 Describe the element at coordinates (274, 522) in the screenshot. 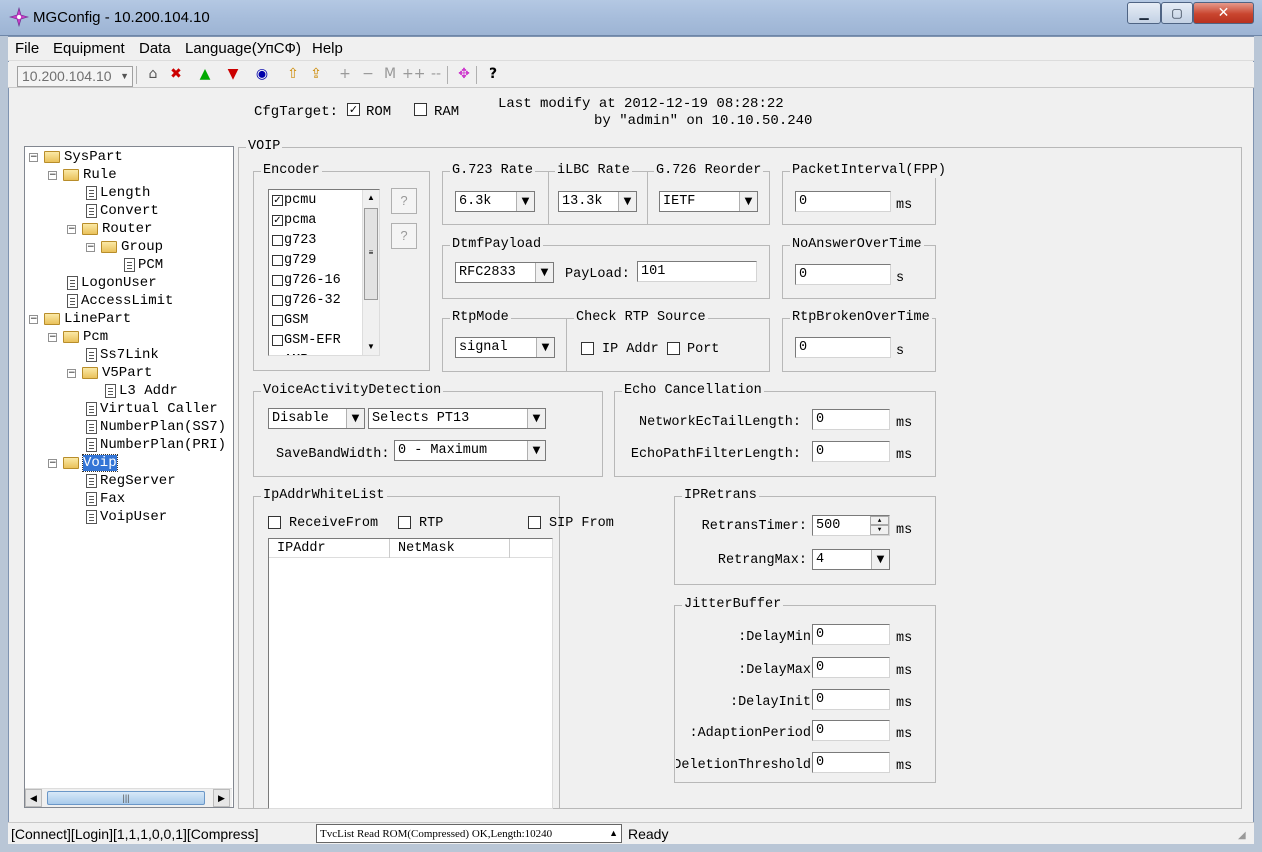

I see `receive-from-checkbox` at that location.